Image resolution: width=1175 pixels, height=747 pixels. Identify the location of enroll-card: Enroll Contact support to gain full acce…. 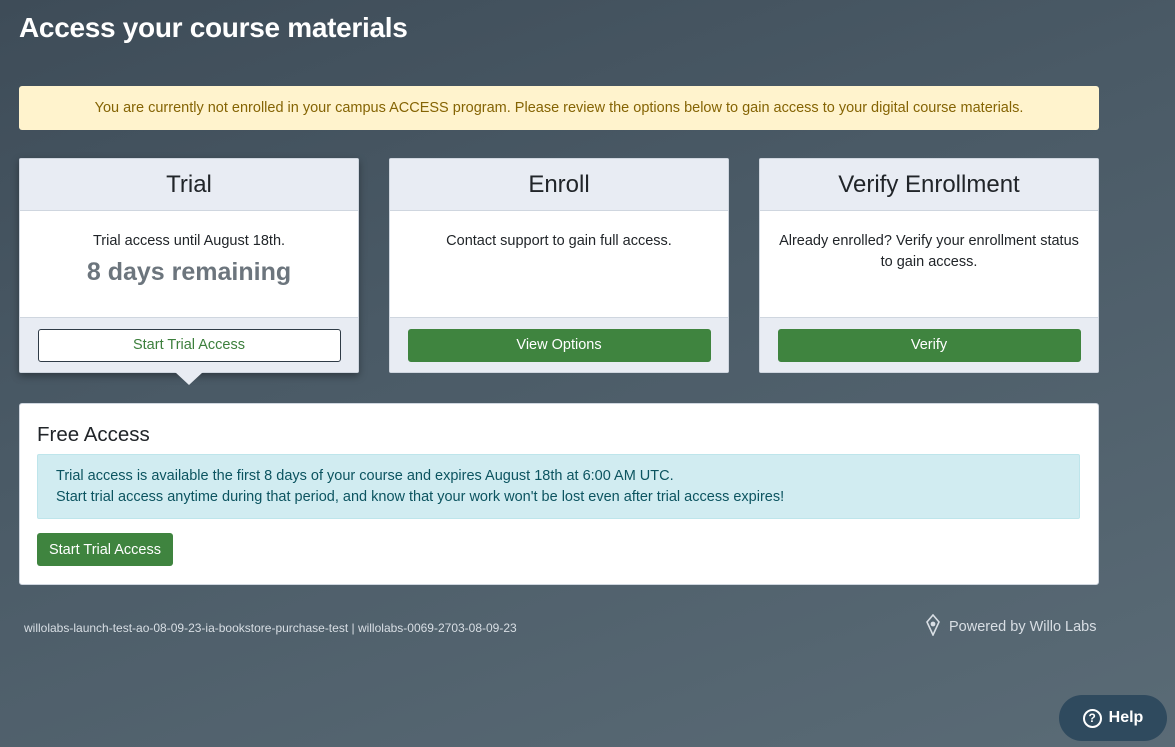
(559, 265).